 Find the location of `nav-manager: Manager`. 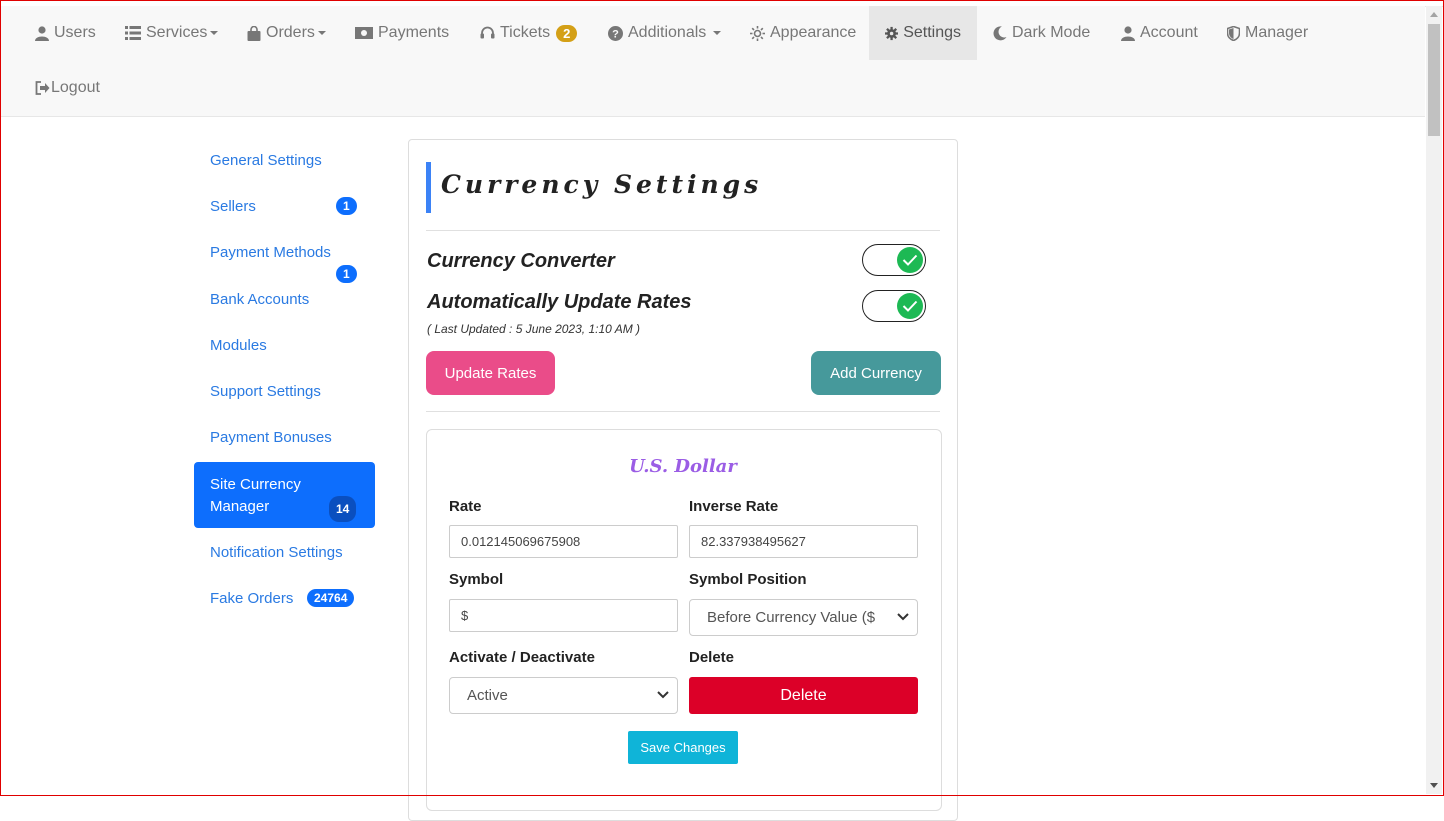

nav-manager: Manager is located at coordinates (1267, 33).